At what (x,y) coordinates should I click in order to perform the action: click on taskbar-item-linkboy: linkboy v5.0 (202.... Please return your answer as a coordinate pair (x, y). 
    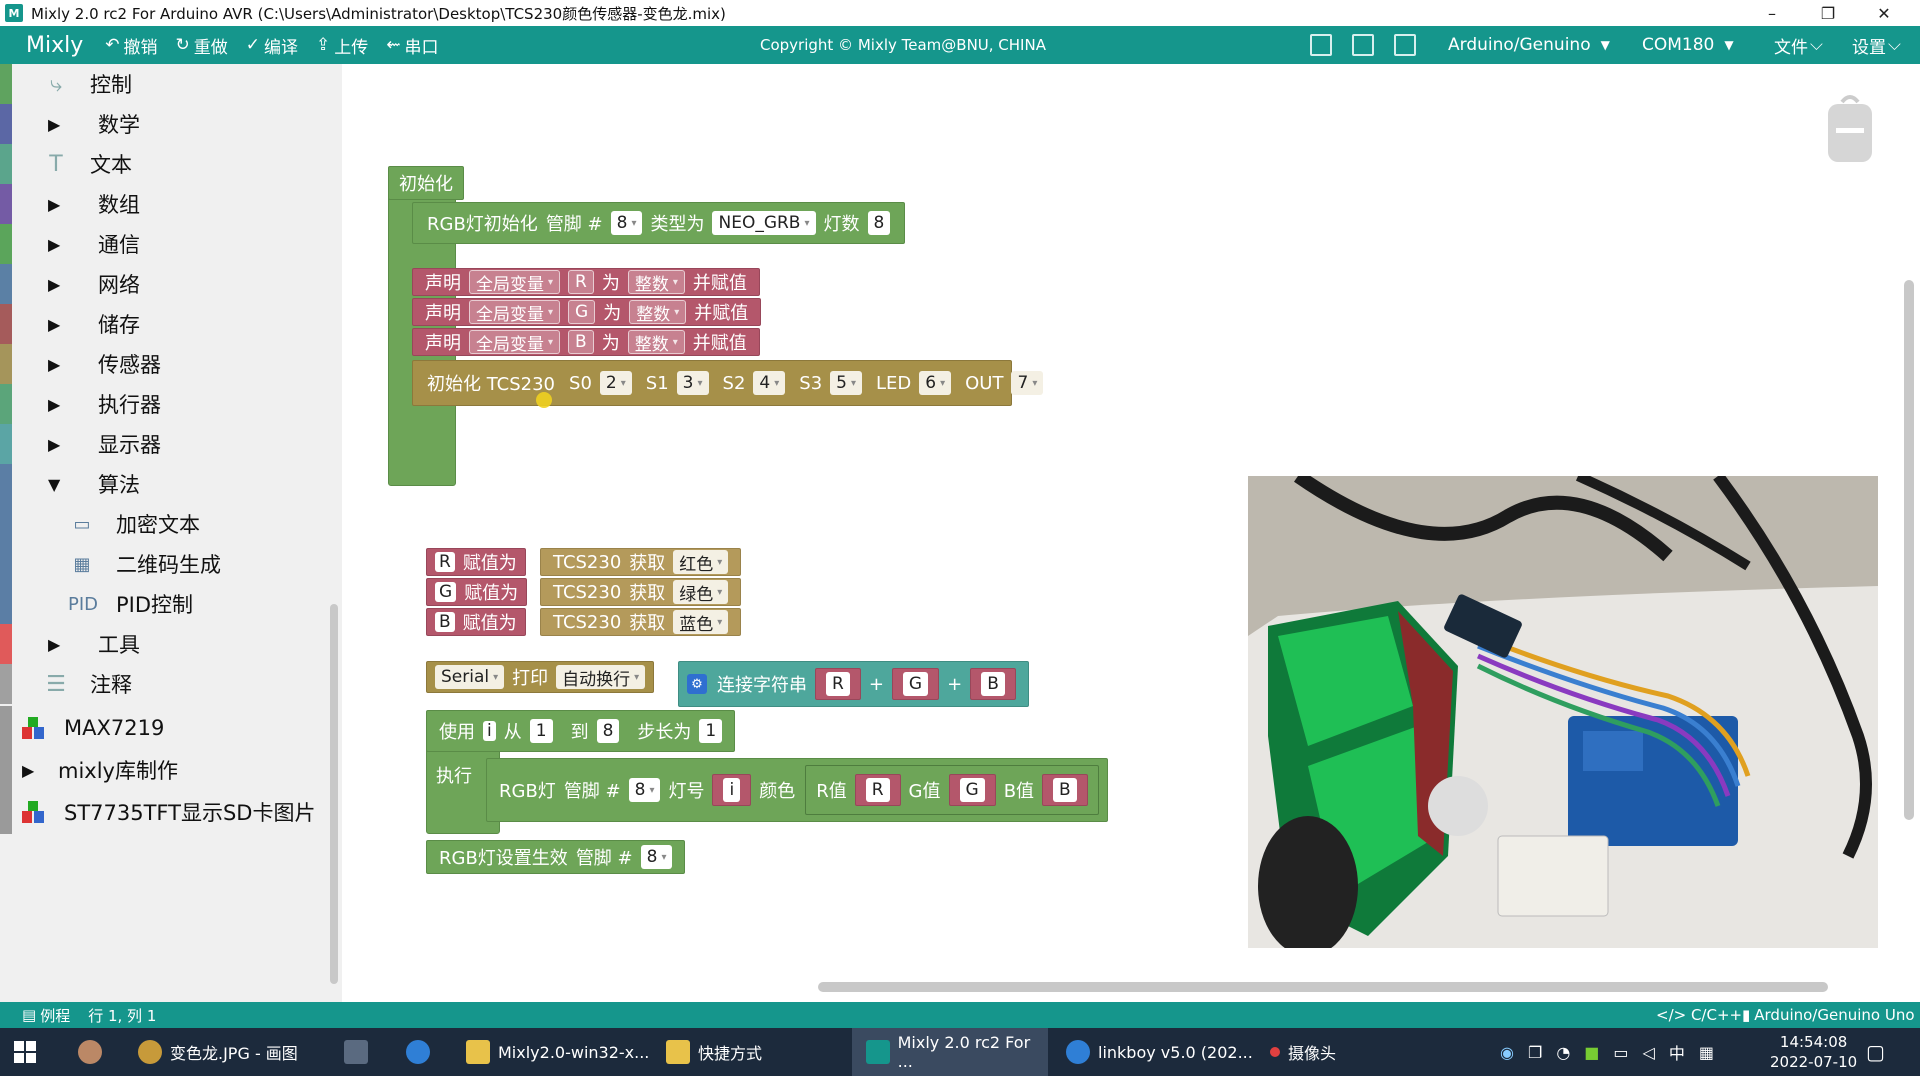
    Looking at the image, I should click on (1159, 1052).